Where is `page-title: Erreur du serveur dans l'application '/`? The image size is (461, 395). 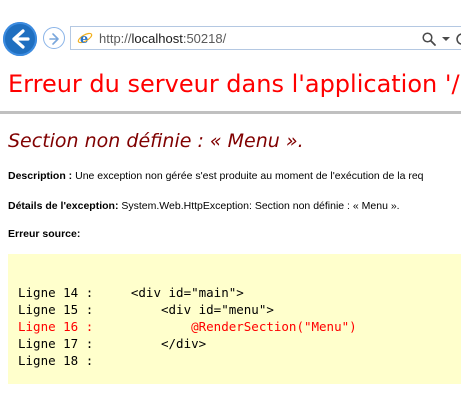
page-title: Erreur du serveur dans l'application '/ is located at coordinates (234, 84).